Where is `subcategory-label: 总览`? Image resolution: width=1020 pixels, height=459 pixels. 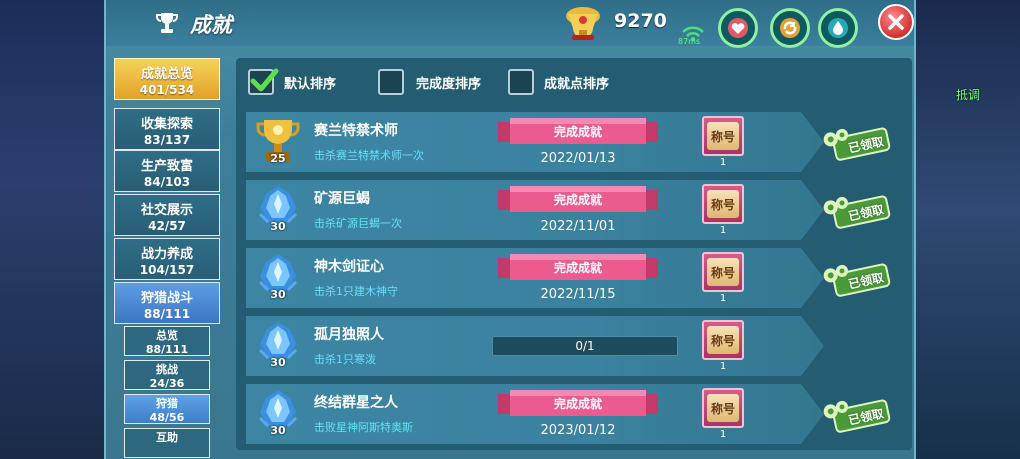
subcategory-label: 总览 is located at coordinates (167, 335).